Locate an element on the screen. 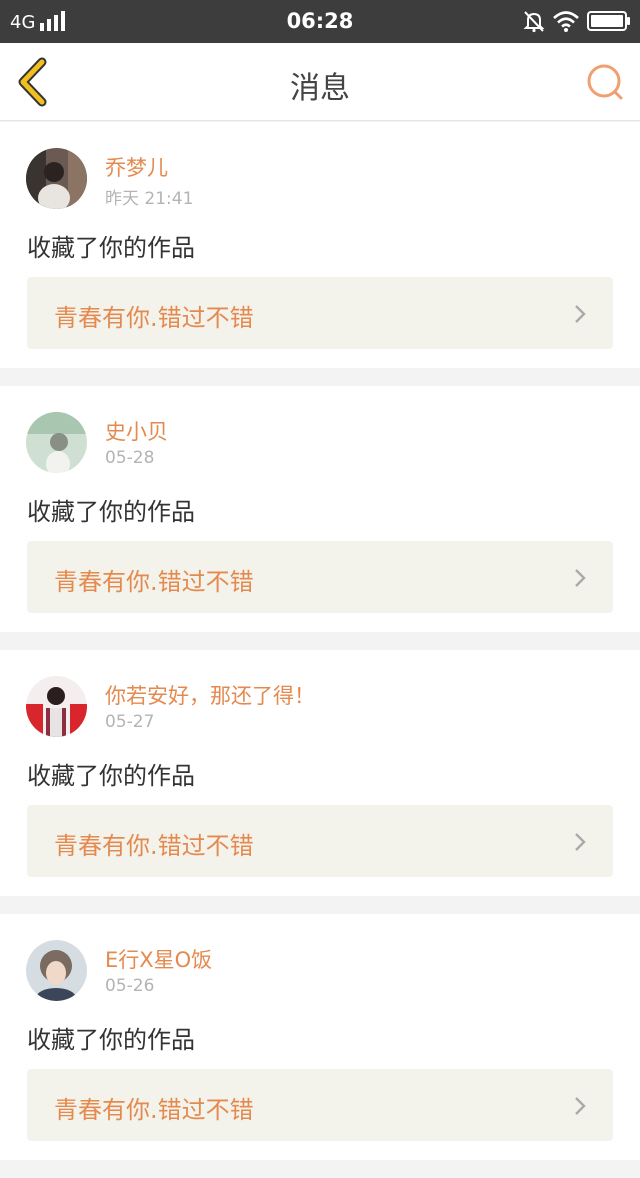 The height and width of the screenshot is (1178, 640). search-icon is located at coordinates (605, 82).